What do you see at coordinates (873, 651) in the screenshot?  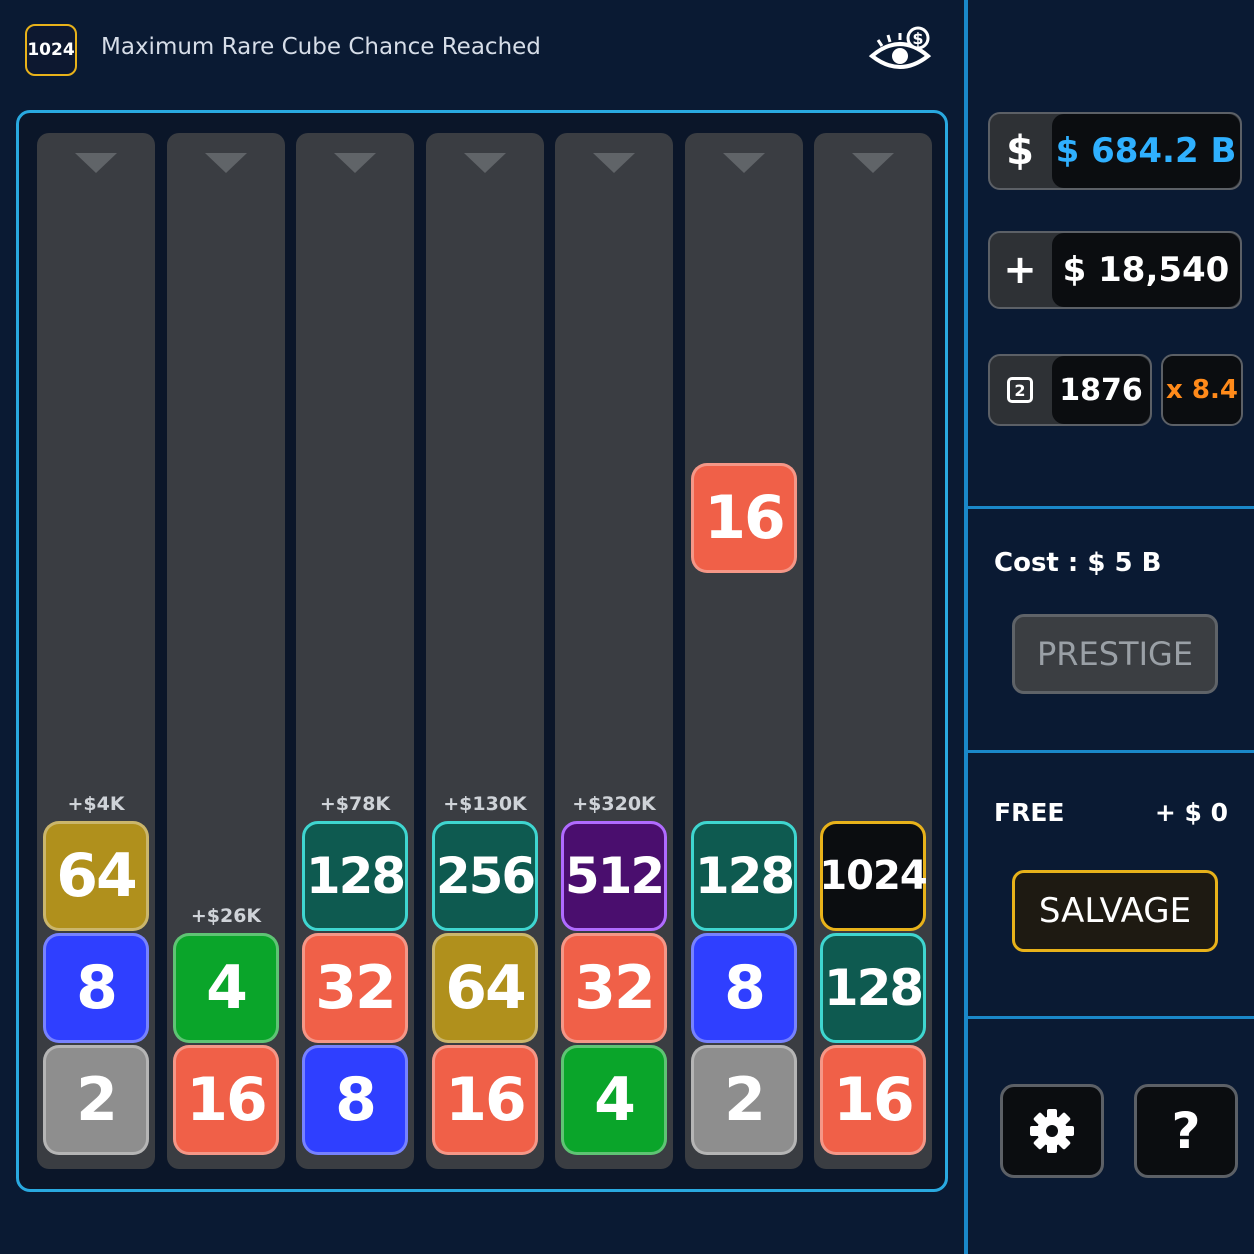 I see `board-column-7: 1024 128 16` at bounding box center [873, 651].